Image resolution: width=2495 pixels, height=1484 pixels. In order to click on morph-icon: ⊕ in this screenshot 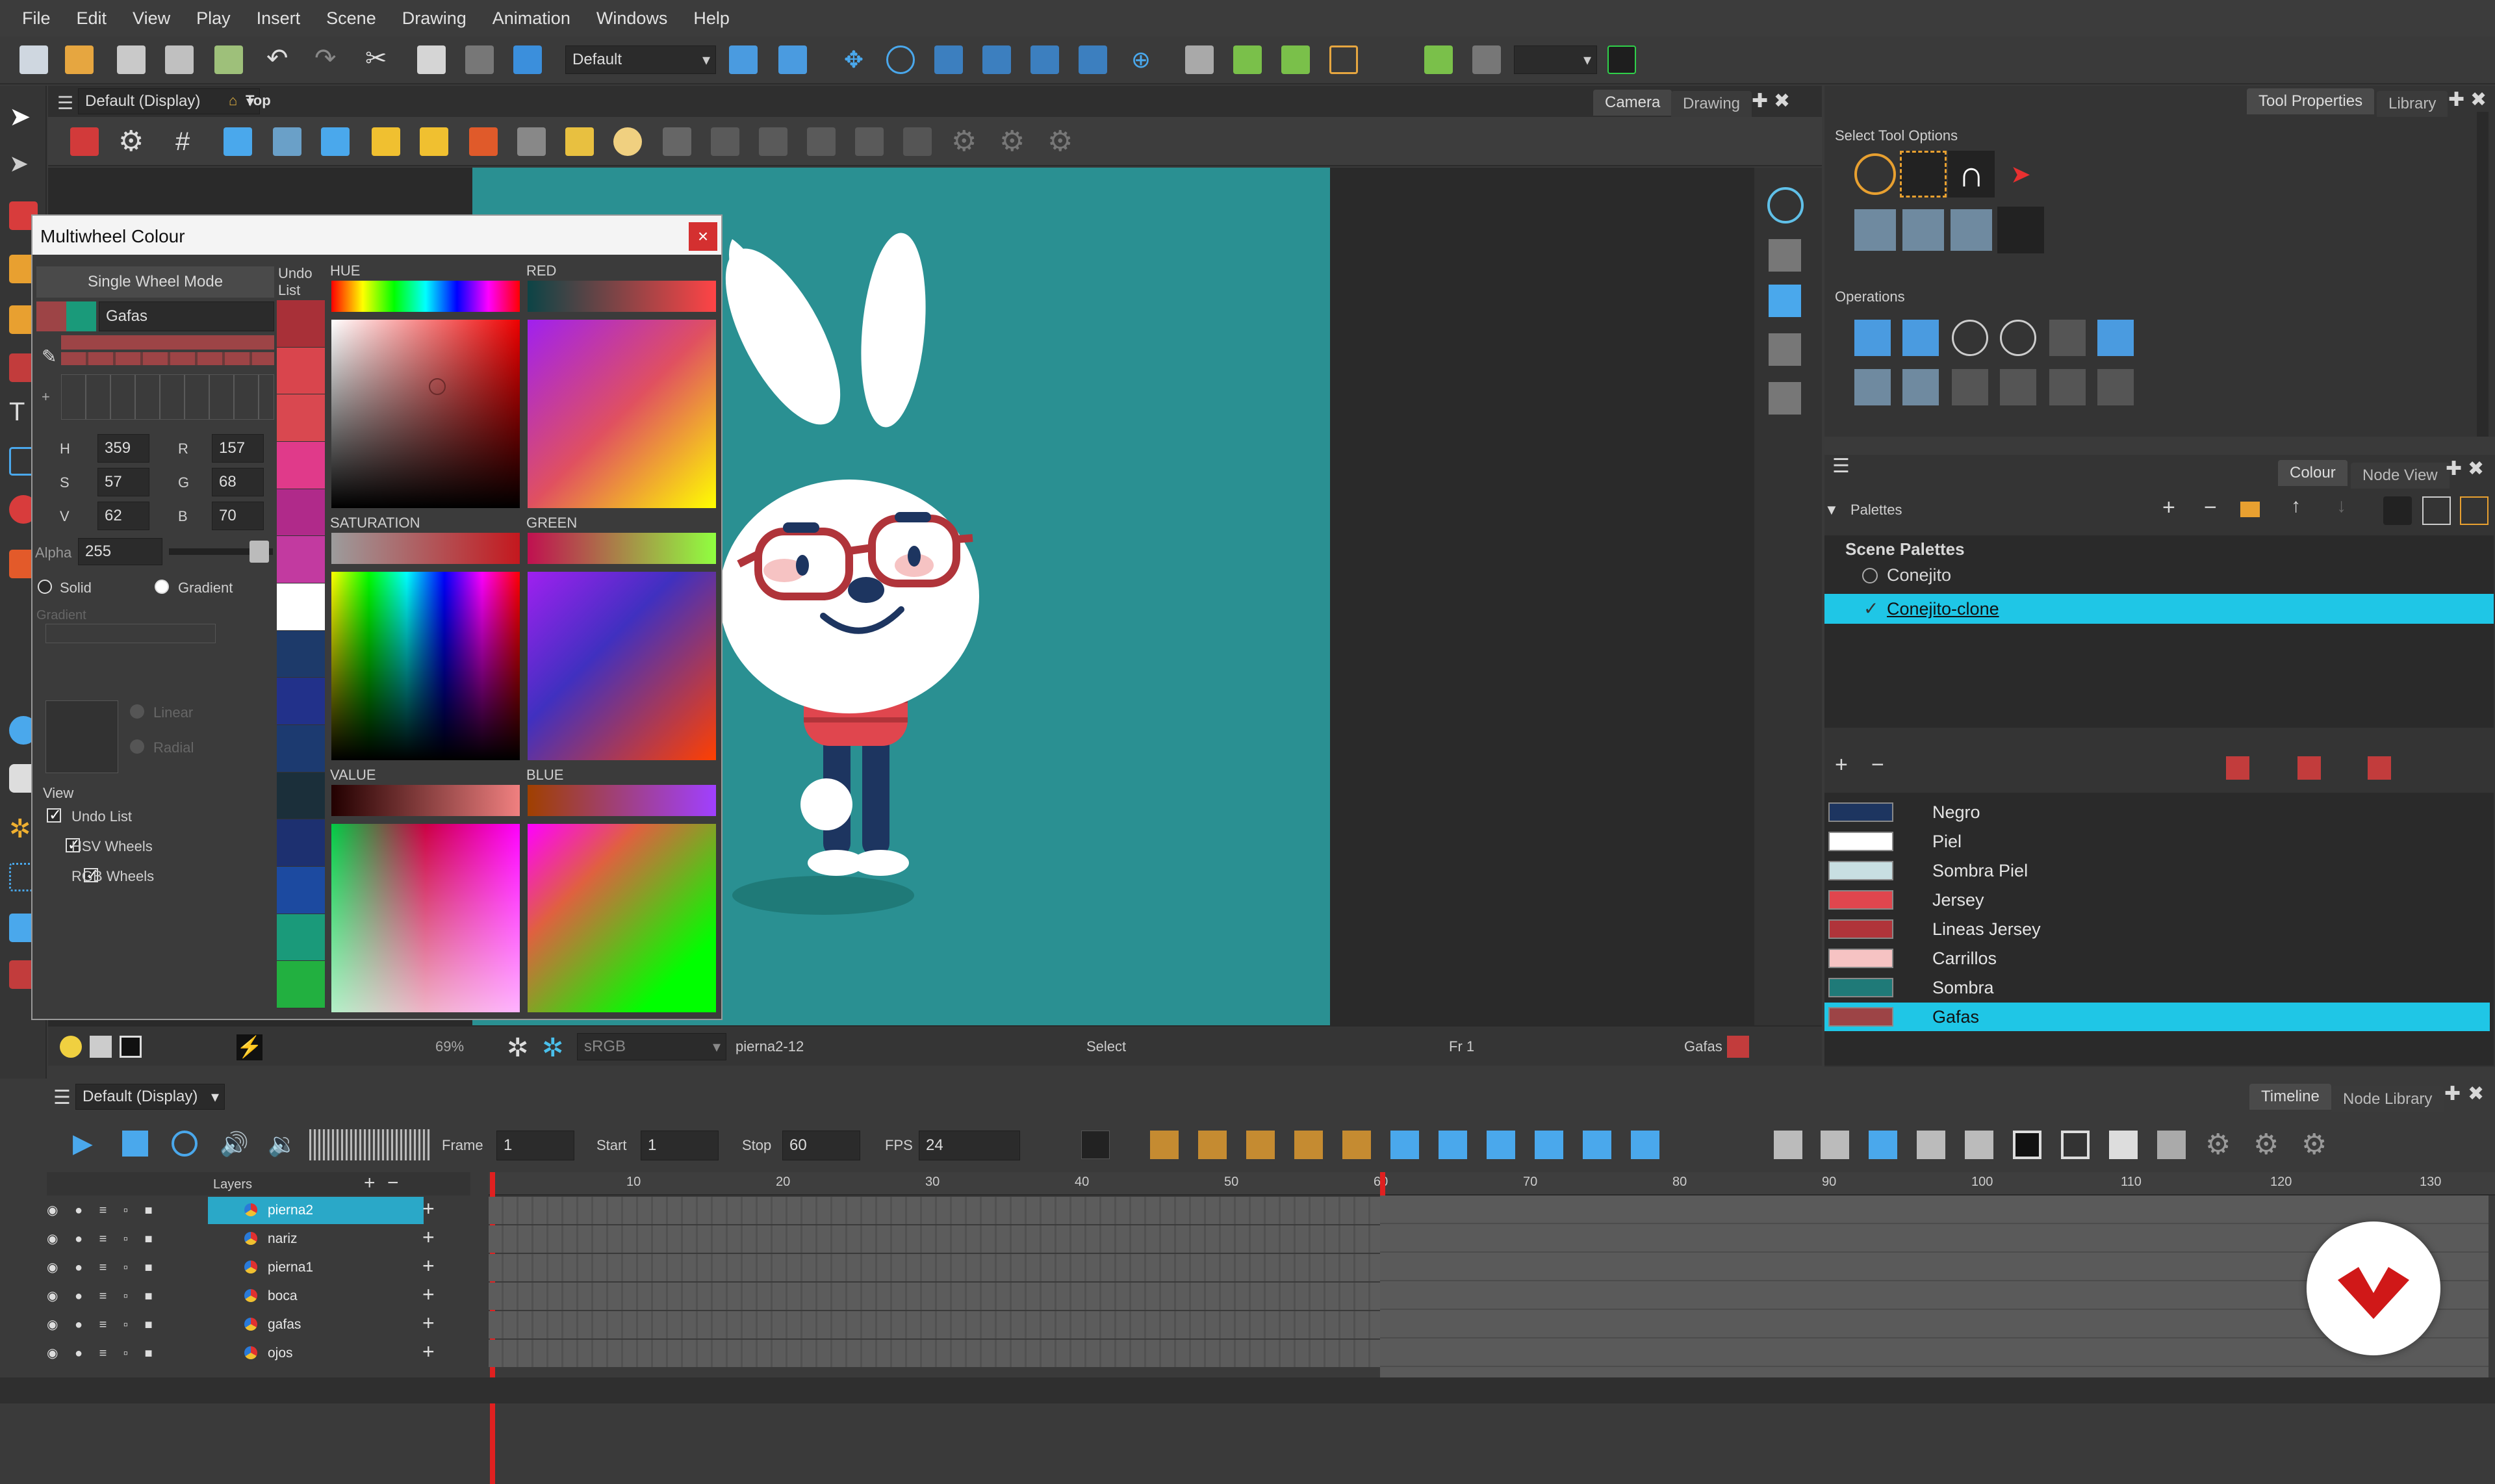, I will do `click(1141, 59)`.